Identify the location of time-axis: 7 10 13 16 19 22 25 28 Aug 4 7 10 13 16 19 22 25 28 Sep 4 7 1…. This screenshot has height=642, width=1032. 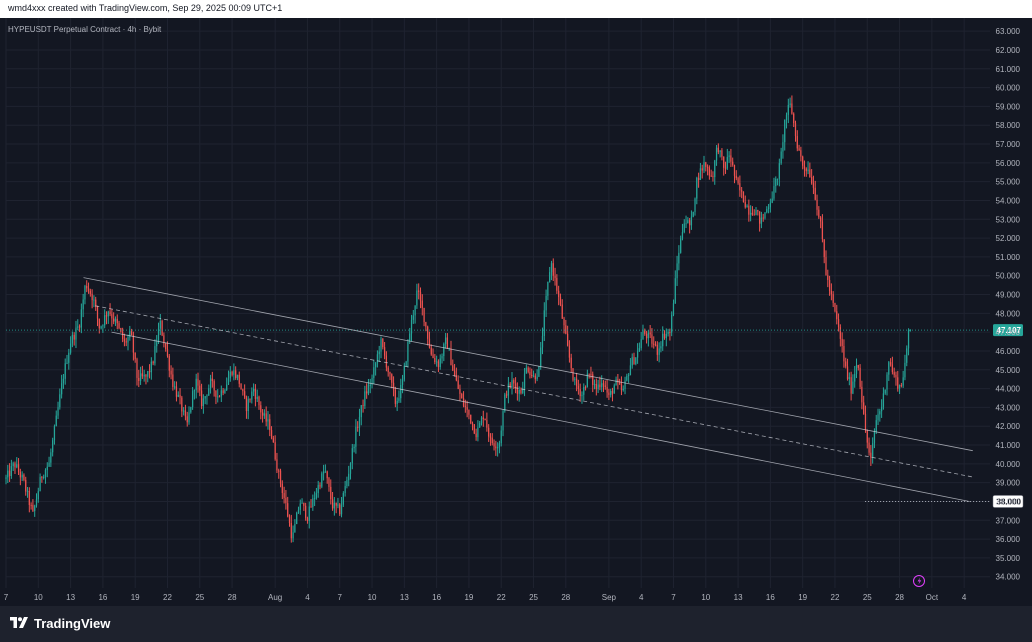
(485, 597).